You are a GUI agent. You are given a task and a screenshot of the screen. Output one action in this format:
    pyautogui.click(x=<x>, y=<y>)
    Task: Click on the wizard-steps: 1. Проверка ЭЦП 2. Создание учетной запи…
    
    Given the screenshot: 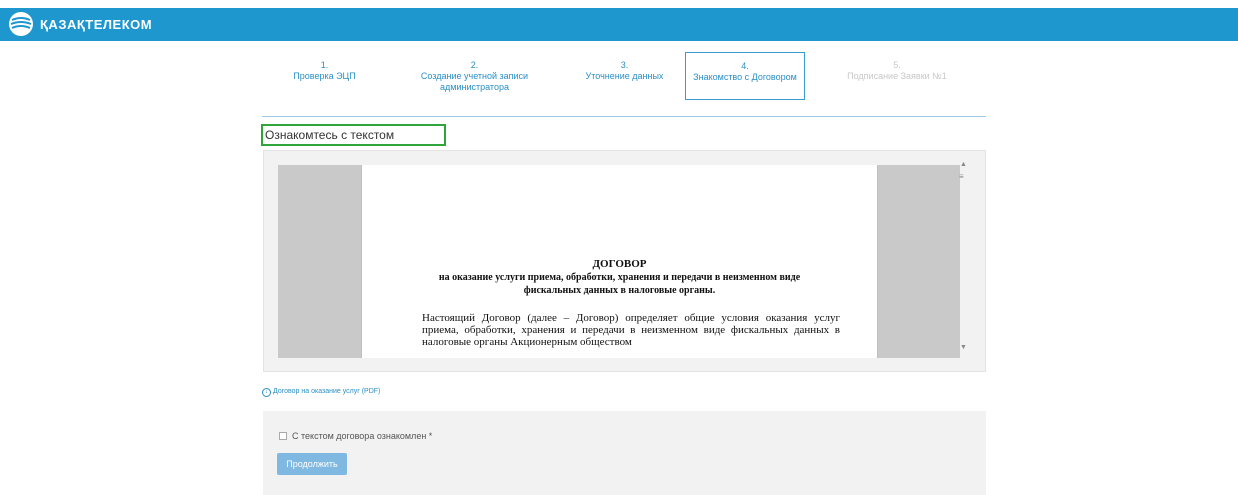 What is the action you would take?
    pyautogui.click(x=624, y=78)
    